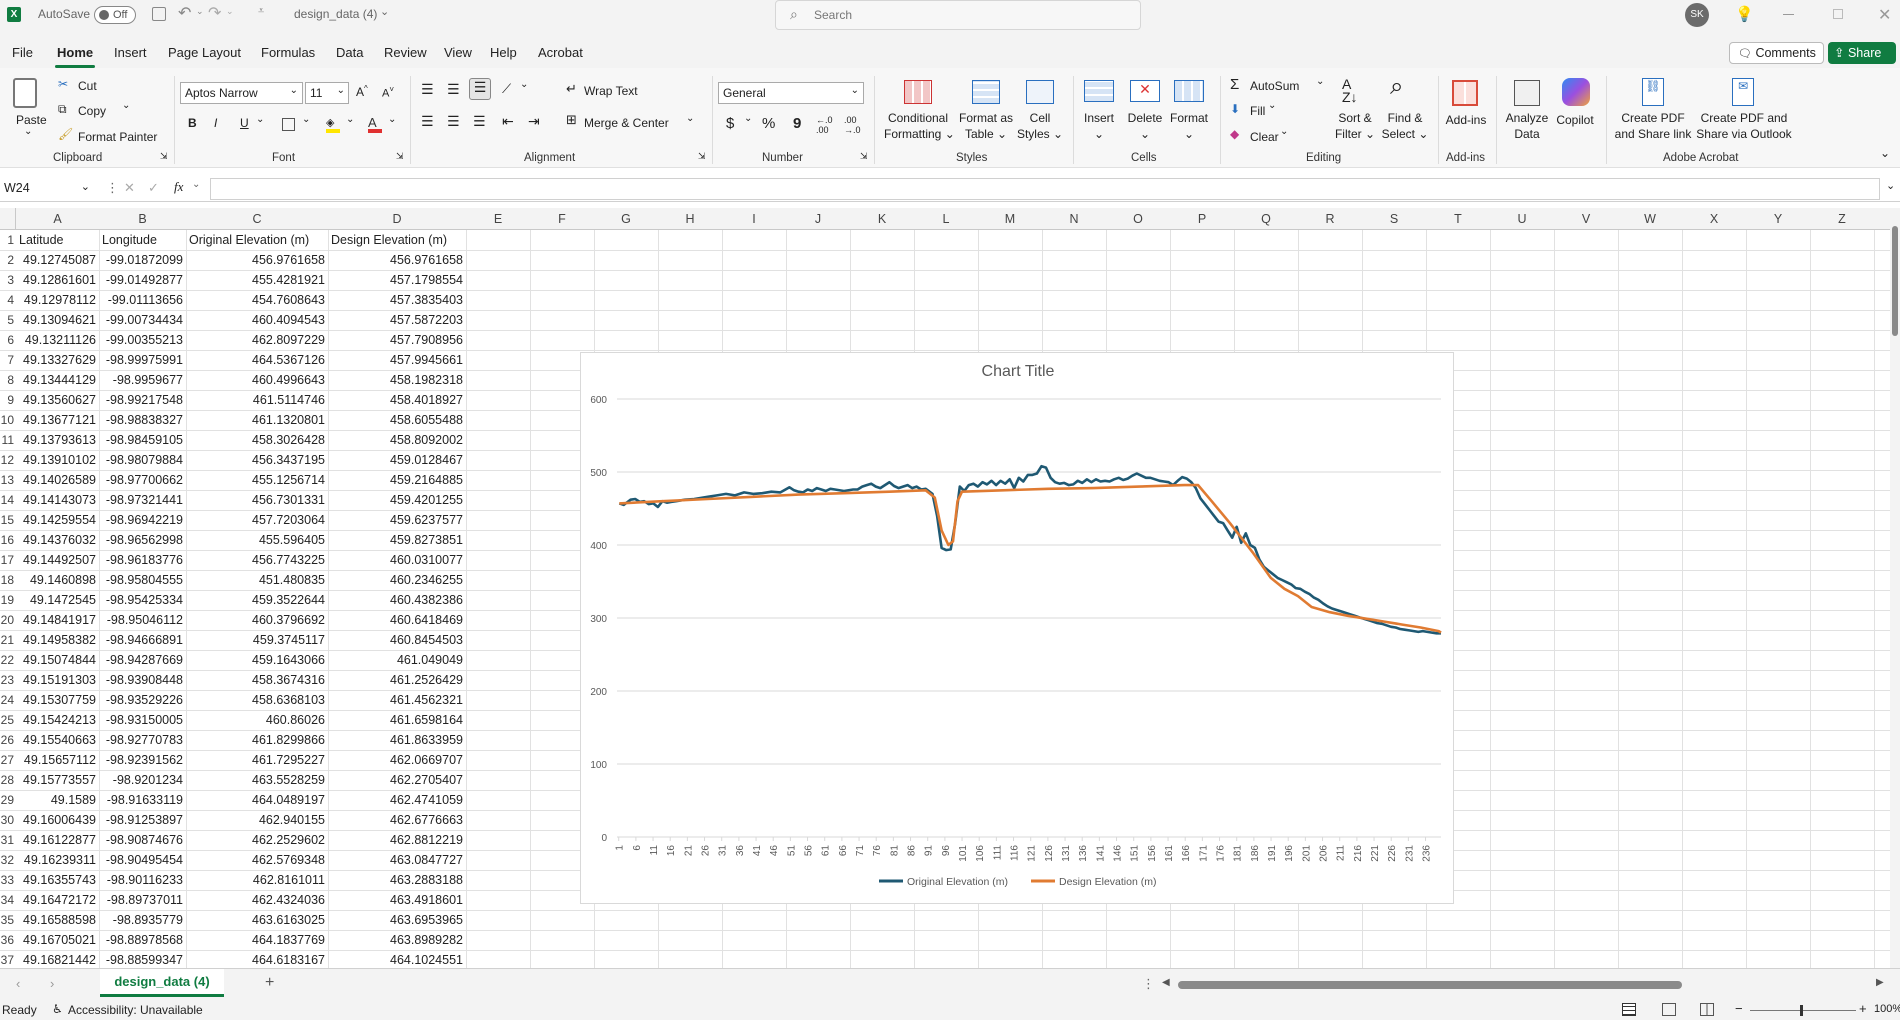 The height and width of the screenshot is (1020, 1900). I want to click on tab-data: Data, so click(349, 52).